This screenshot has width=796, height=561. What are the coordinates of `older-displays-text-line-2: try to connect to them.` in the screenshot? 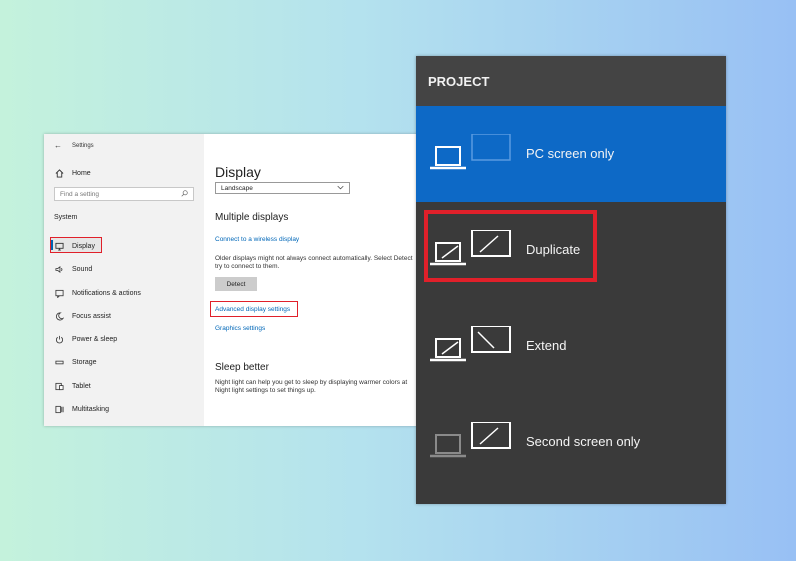 It's located at (247, 266).